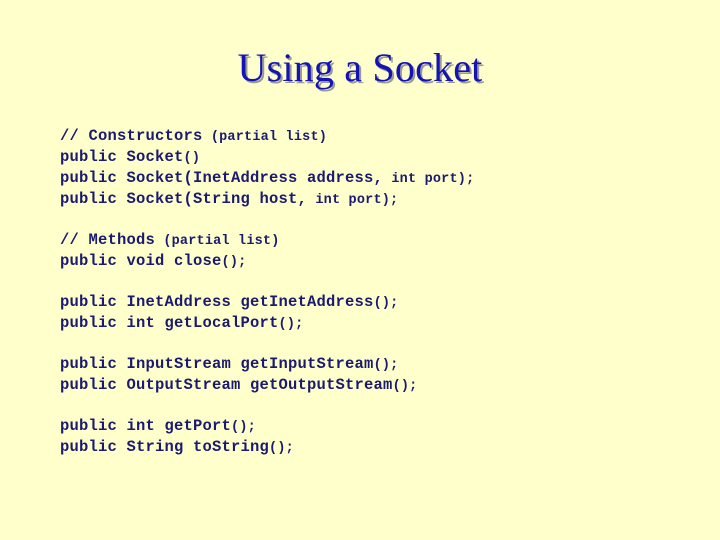  What do you see at coordinates (184, 199) in the screenshot?
I see `code-segment-primary: public Socket(String host,` at bounding box center [184, 199].